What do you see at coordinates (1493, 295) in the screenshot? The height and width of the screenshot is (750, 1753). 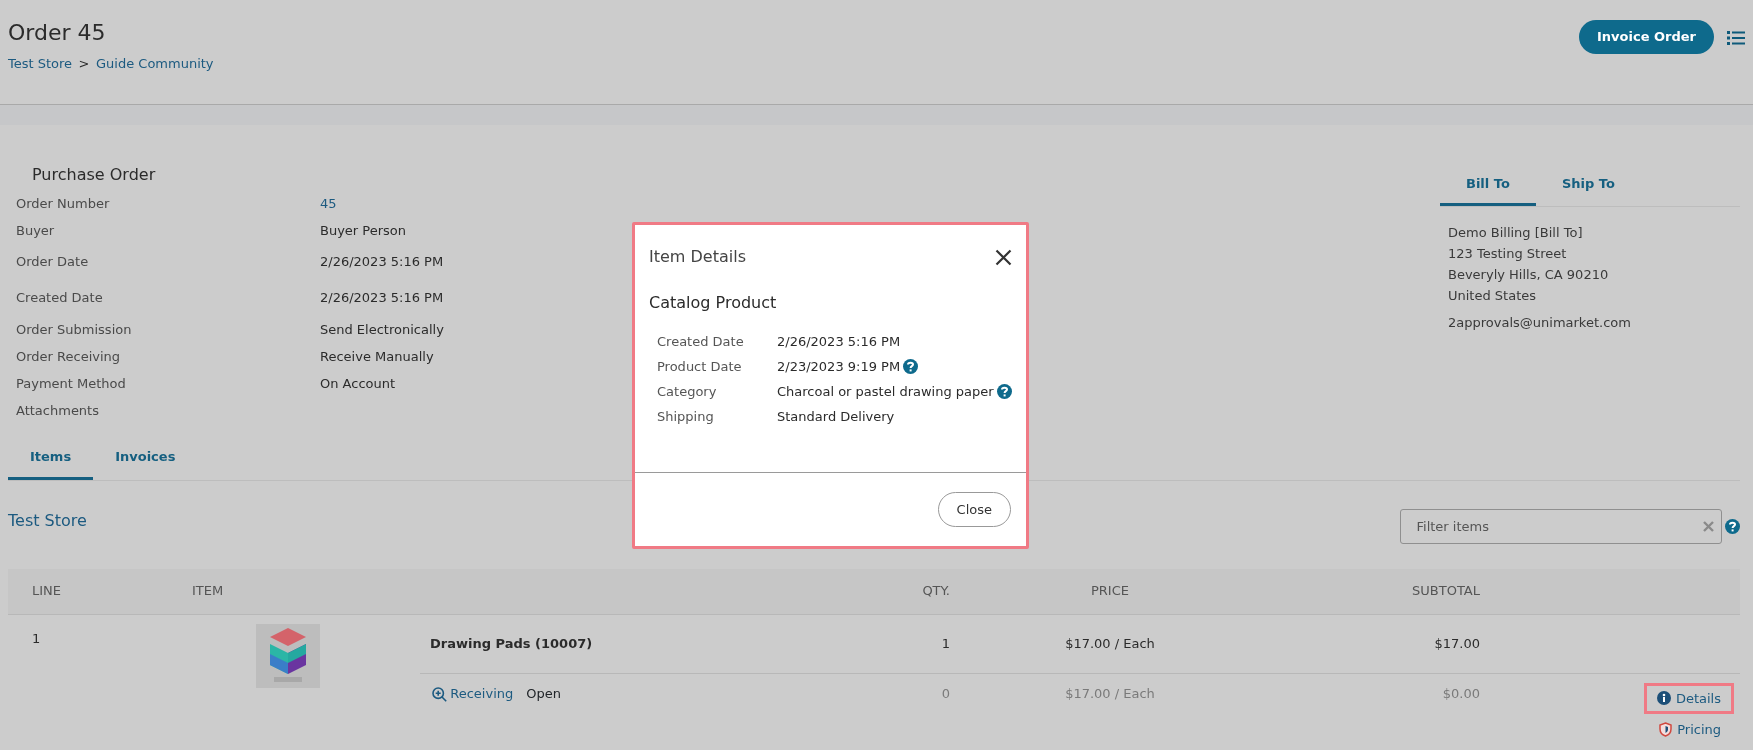 I see `address-line: United States` at bounding box center [1493, 295].